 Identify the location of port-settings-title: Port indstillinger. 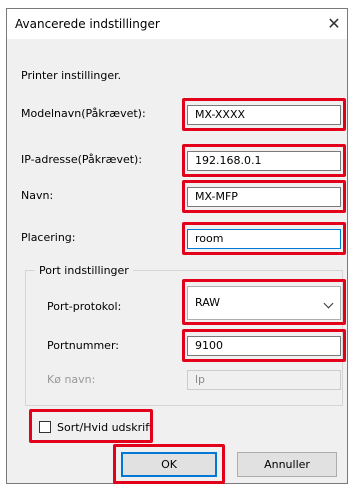
(84, 270).